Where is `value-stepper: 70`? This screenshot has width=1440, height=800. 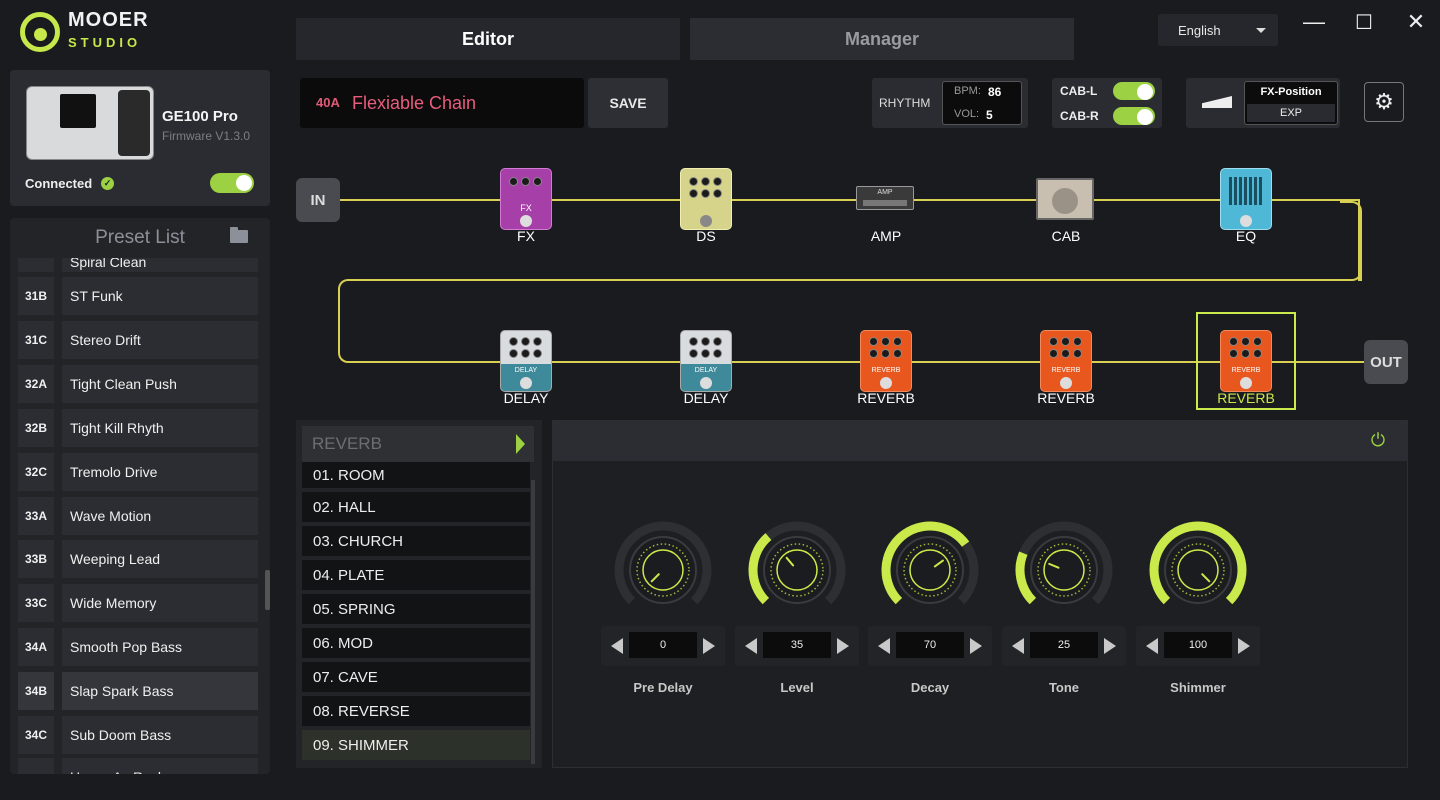 value-stepper: 70 is located at coordinates (930, 646).